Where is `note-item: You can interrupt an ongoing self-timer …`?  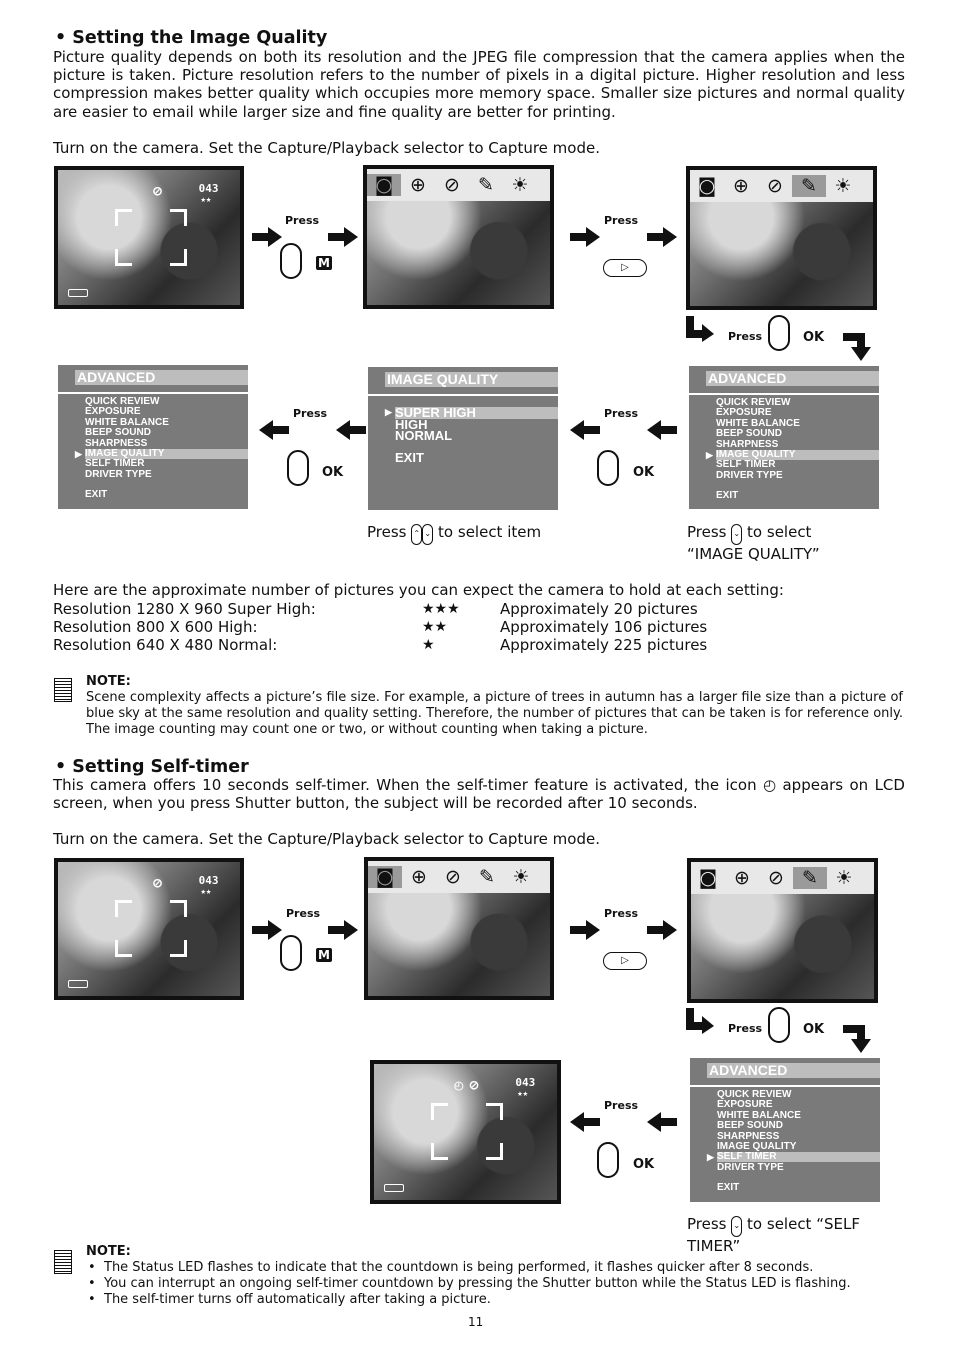 note-item: You can interrupt an ongoing self-timer … is located at coordinates (477, 1283).